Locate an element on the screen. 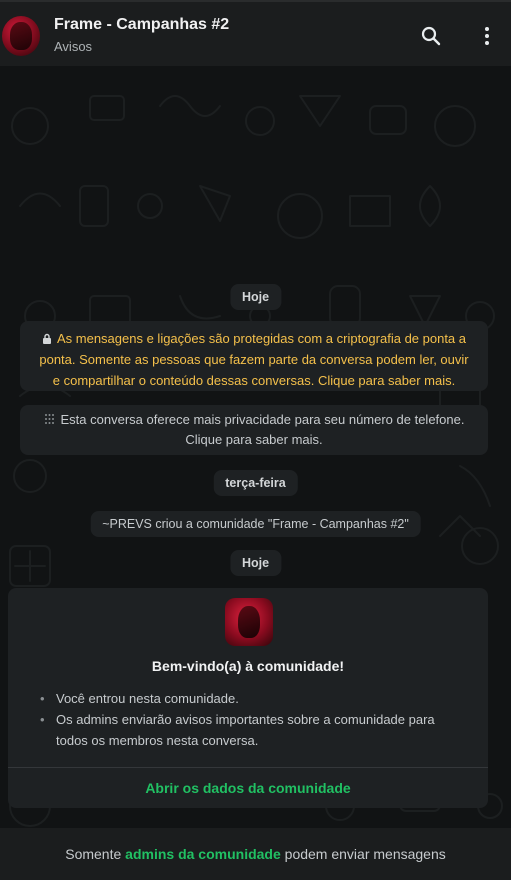 The image size is (511, 880). chat-title: Frame - Campanhas #2 is located at coordinates (141, 25).